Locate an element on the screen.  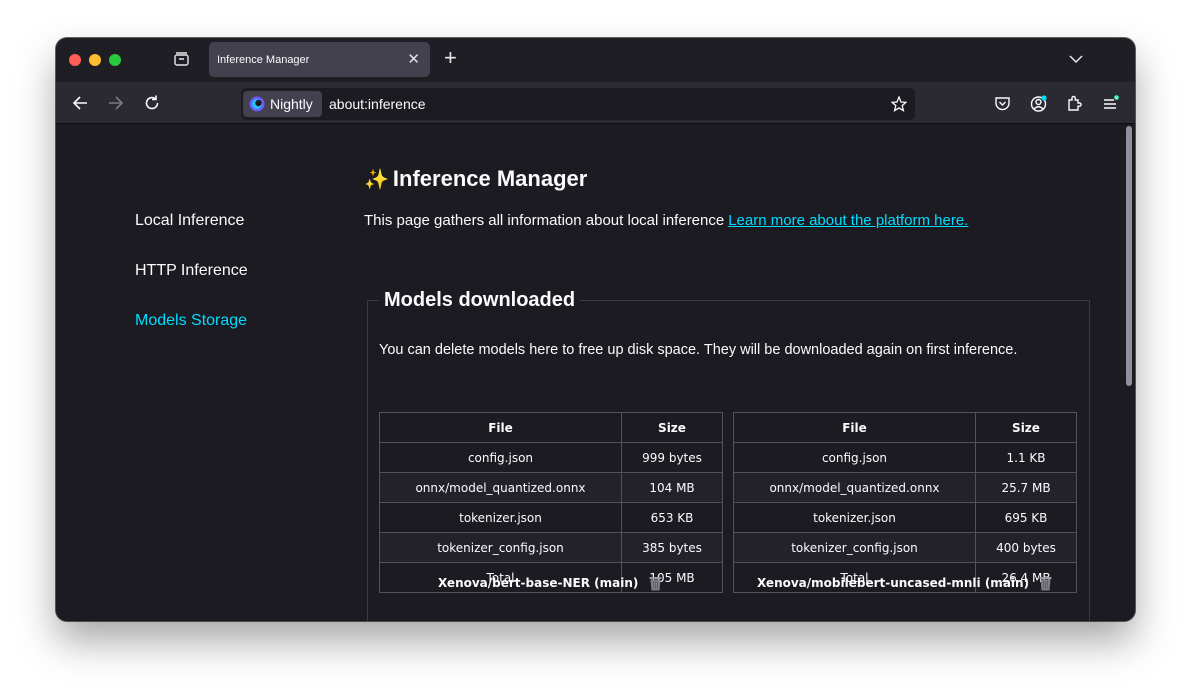
tab-inference-manager: Inference Manager ✕ is located at coordinates (319, 59).